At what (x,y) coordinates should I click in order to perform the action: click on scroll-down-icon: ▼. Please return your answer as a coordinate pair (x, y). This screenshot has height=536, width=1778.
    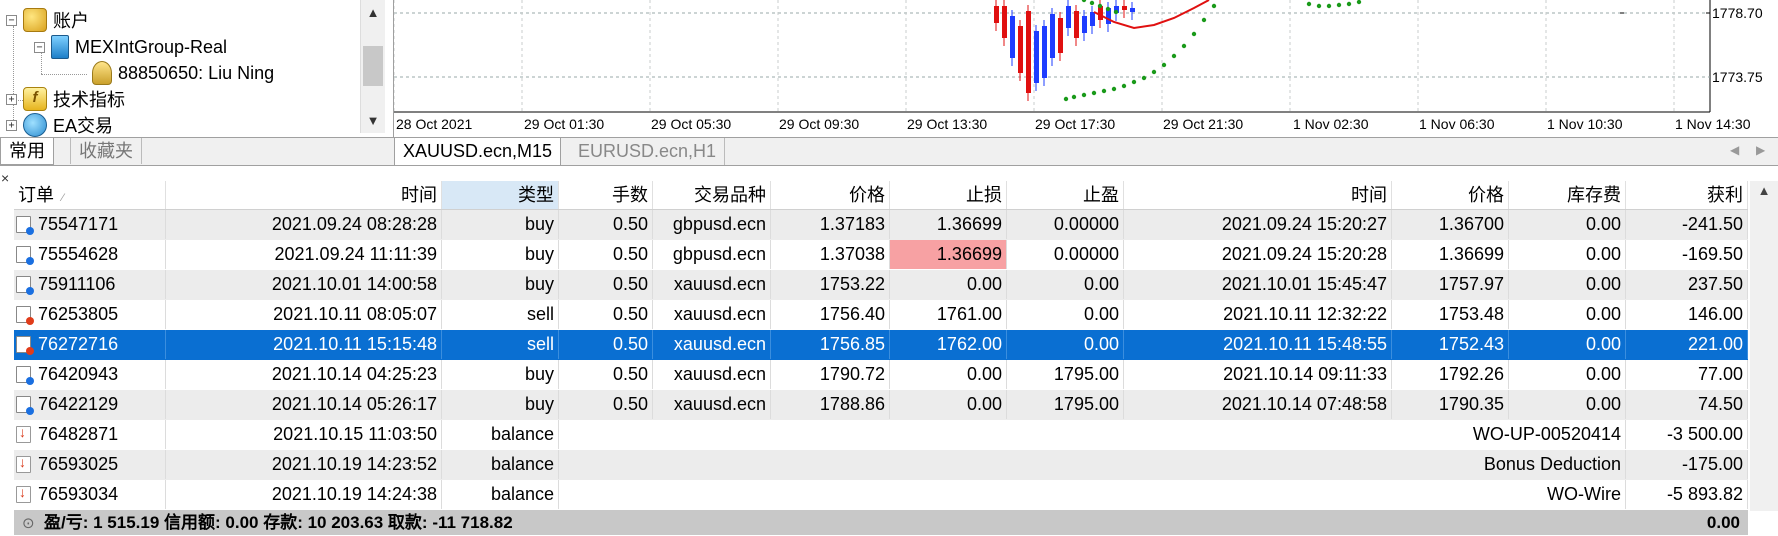
    Looking at the image, I should click on (373, 121).